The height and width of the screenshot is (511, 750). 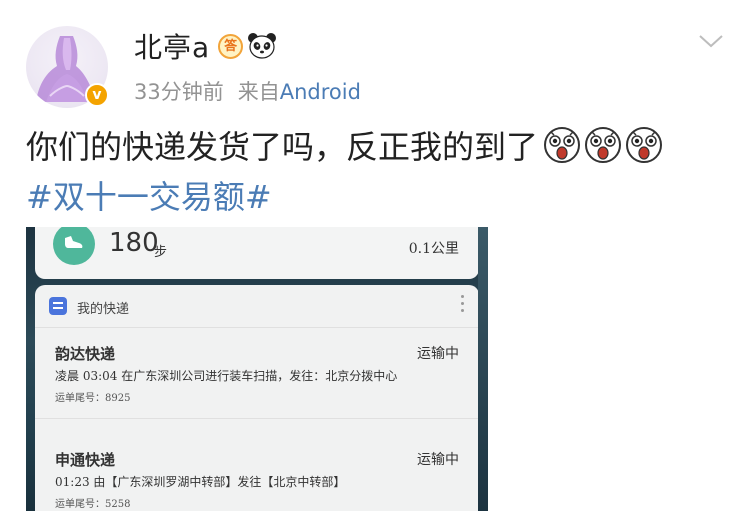 I want to click on post-text: 你们的快递发货了吗，反正我的到了, so click(x=282, y=147).